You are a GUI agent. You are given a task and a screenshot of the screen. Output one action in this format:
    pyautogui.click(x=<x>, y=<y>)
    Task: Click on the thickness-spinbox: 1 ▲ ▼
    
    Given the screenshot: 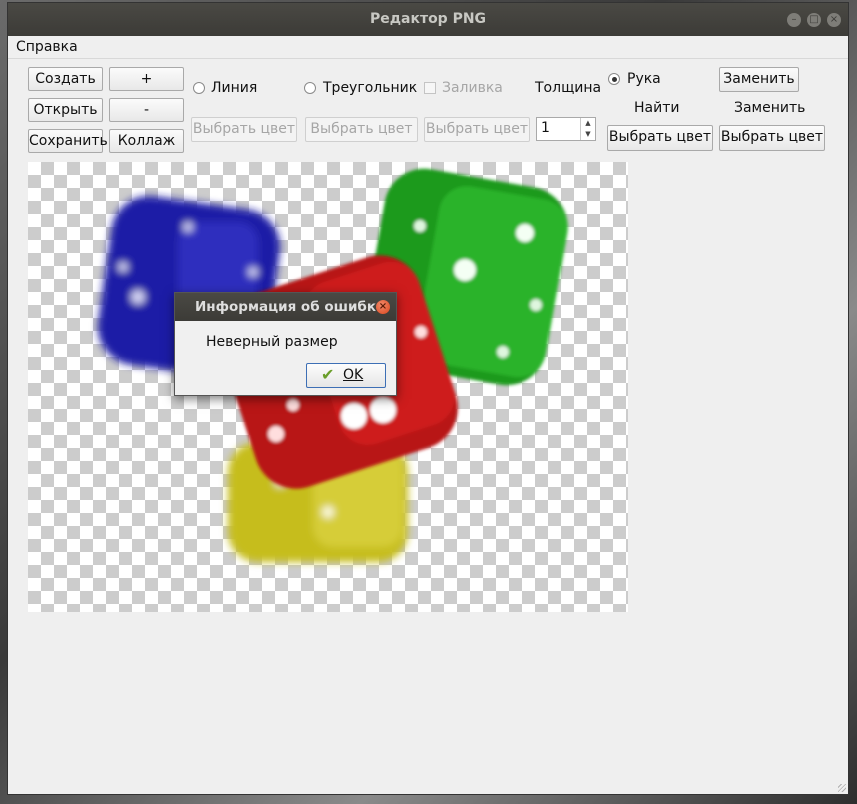 What is the action you would take?
    pyautogui.click(x=566, y=129)
    